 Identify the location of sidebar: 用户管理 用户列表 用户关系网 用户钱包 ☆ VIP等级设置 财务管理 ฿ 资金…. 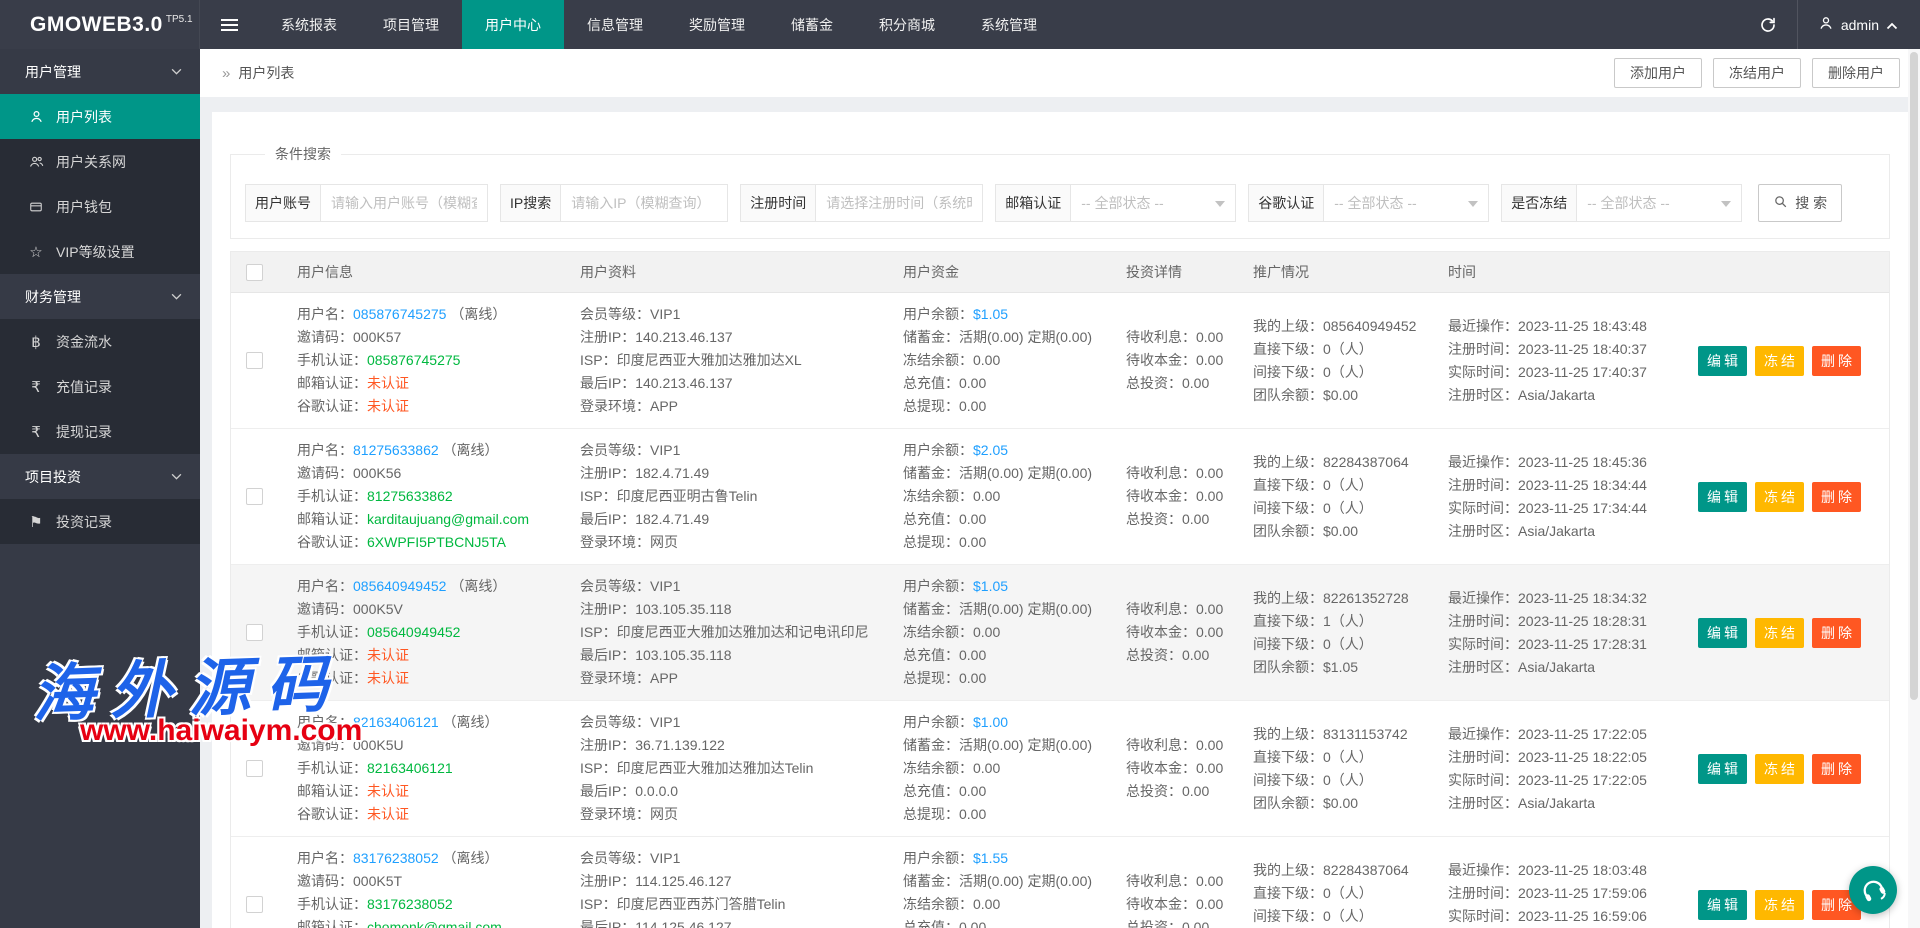
(100, 488).